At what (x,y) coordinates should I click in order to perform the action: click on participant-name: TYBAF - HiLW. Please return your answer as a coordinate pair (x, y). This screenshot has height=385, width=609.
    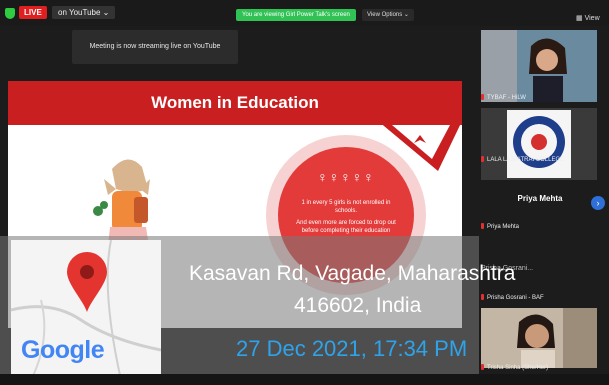
    Looking at the image, I should click on (503, 98).